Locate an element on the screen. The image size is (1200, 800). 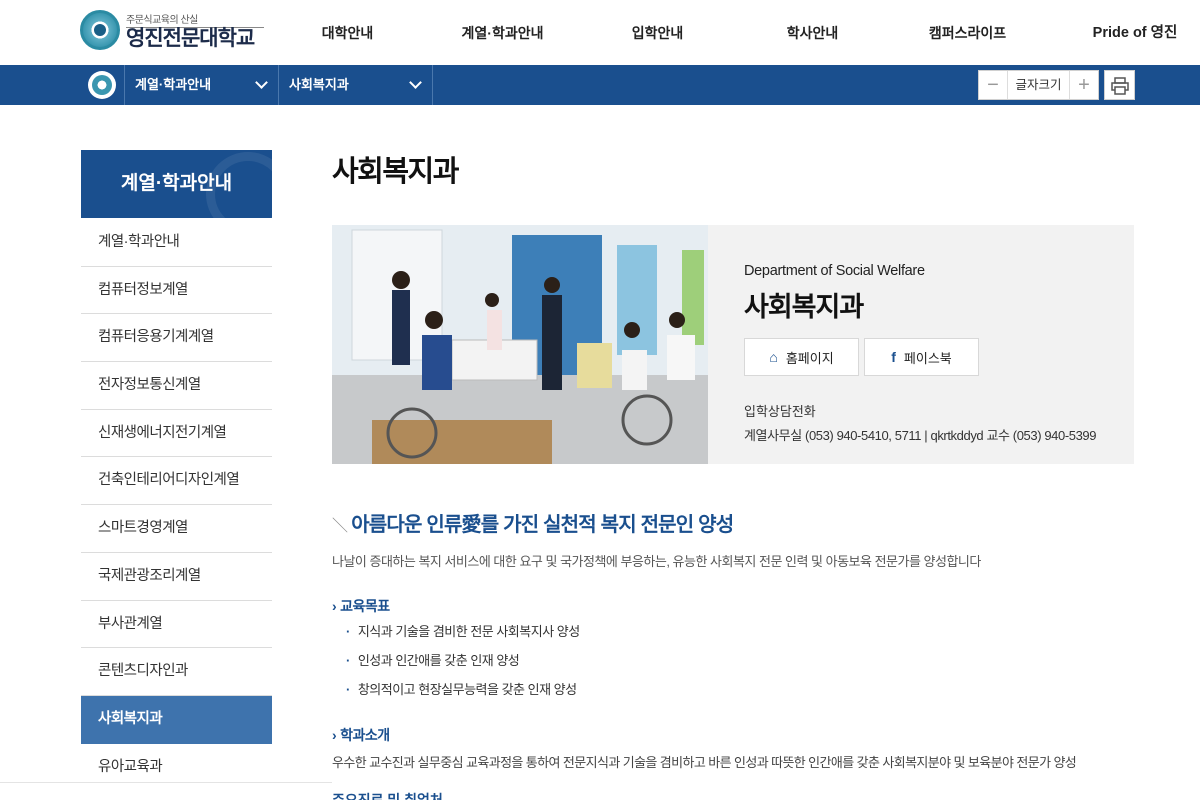
printer-icon is located at coordinates (1120, 86).